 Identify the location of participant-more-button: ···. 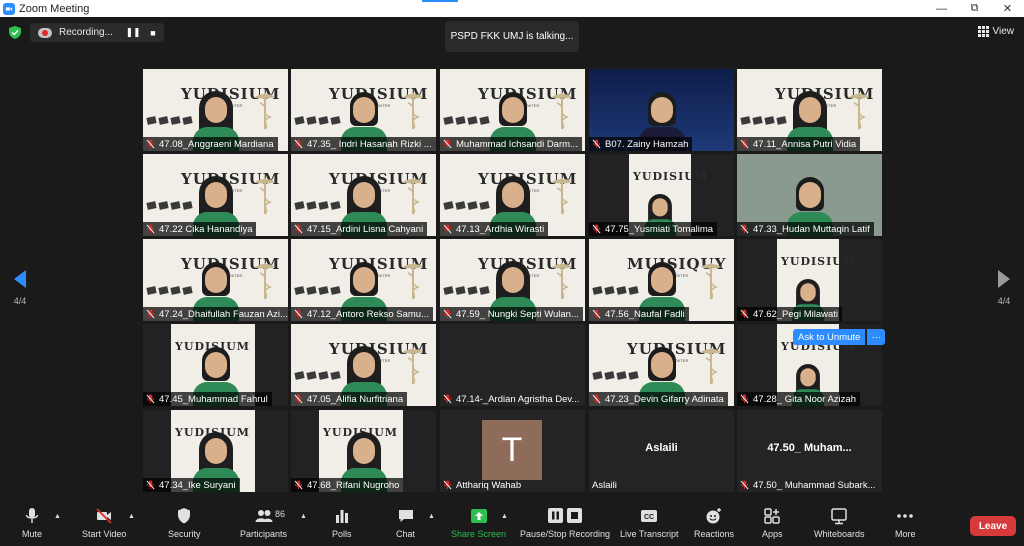
(876, 337).